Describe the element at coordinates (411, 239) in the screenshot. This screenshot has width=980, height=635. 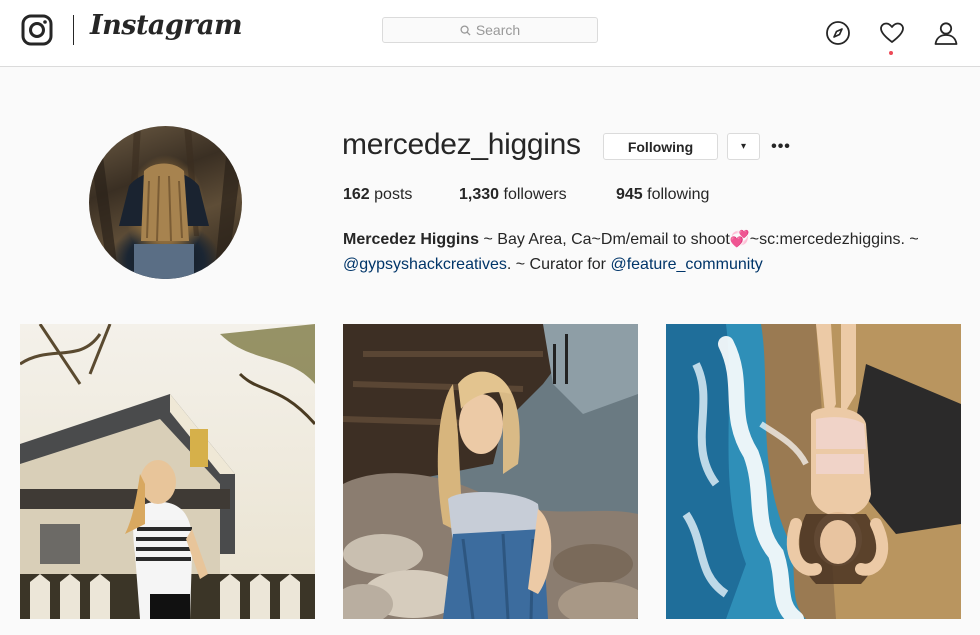
I see `bio-full-name: Mercedez Higgins` at that location.